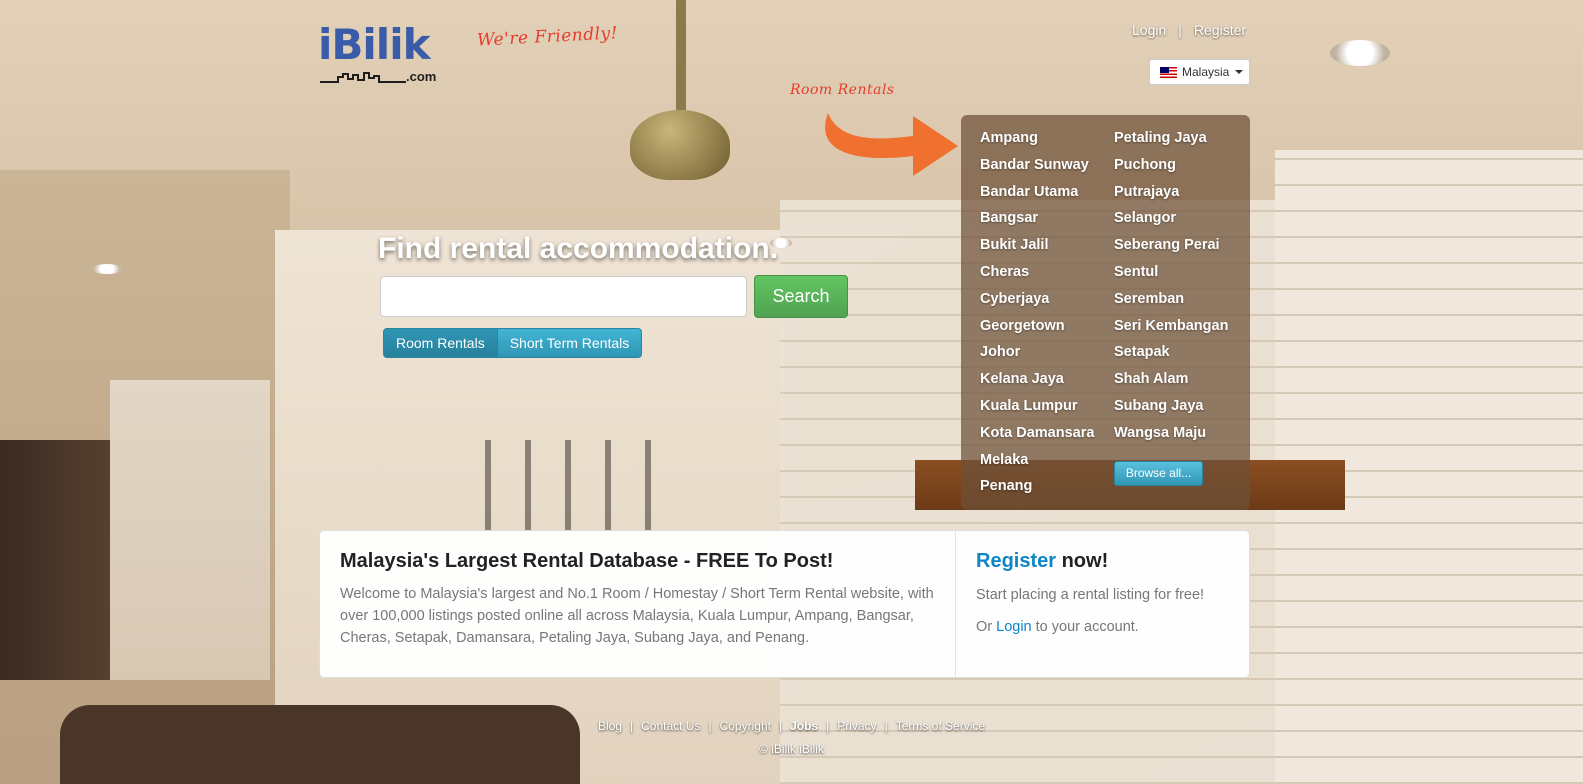 This screenshot has width=1583, height=784. Describe the element at coordinates (1149, 30) in the screenshot. I see `login-link: Login` at that location.